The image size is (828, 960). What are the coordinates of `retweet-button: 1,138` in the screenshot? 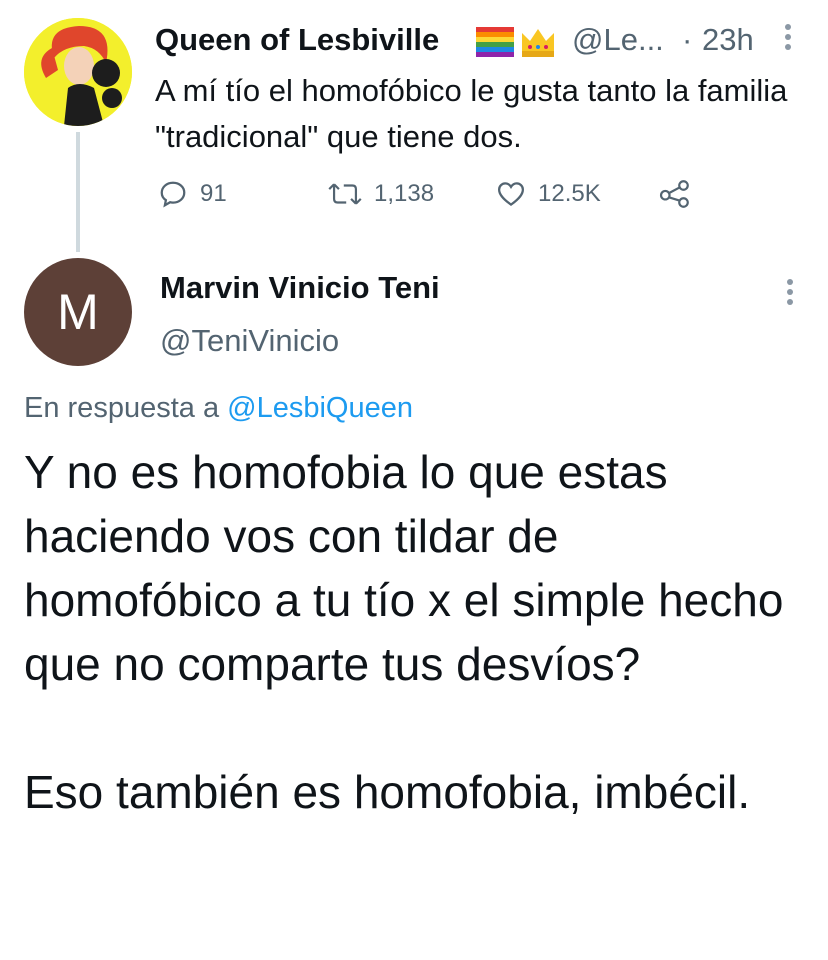 It's located at (381, 194).